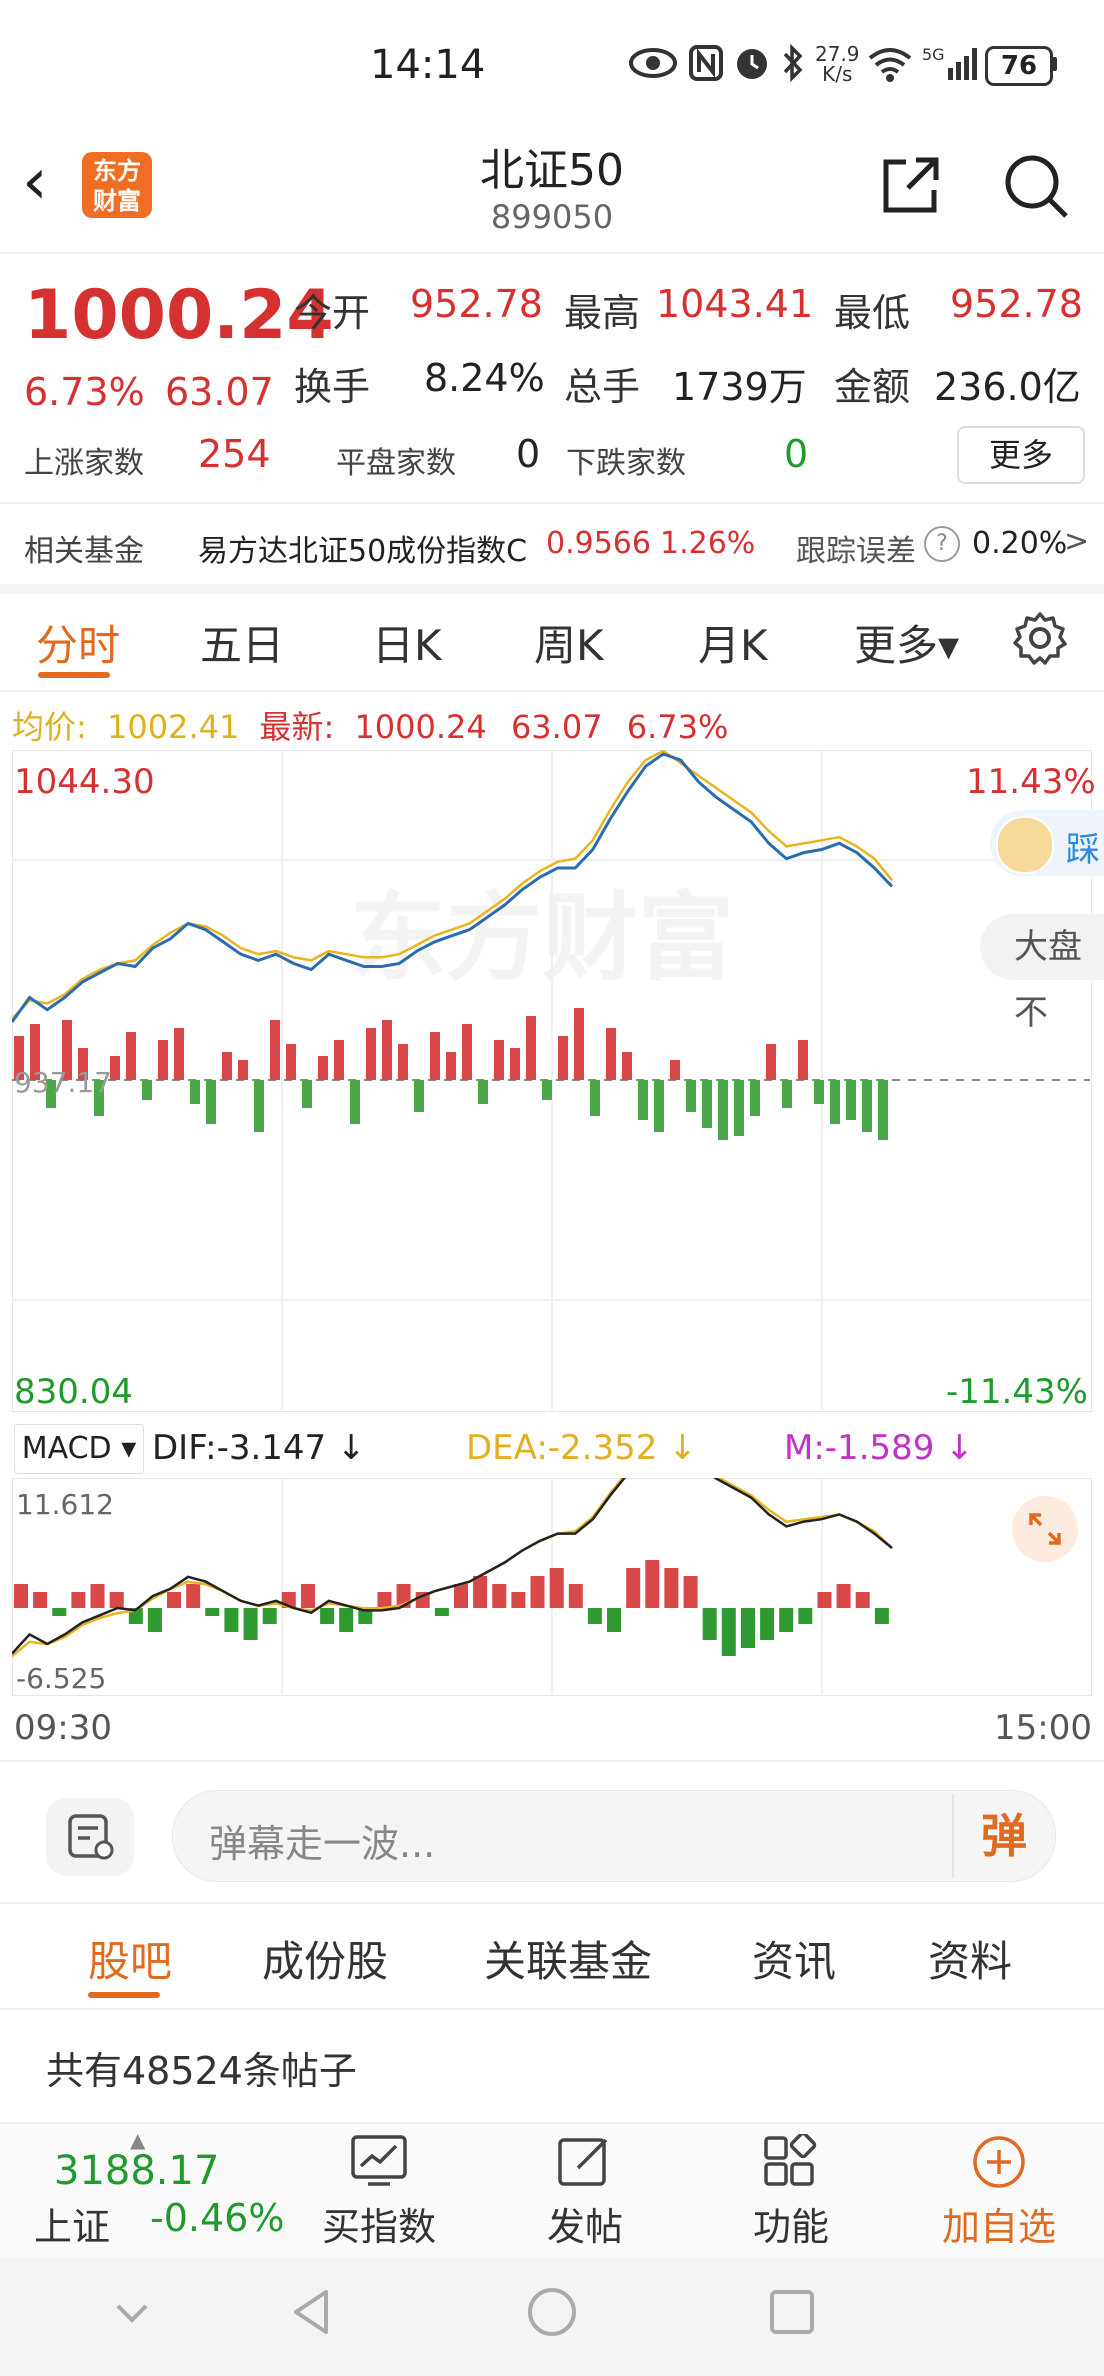 The height and width of the screenshot is (2376, 1104). What do you see at coordinates (792, 2312) in the screenshot?
I see `recents-nav-icon` at bounding box center [792, 2312].